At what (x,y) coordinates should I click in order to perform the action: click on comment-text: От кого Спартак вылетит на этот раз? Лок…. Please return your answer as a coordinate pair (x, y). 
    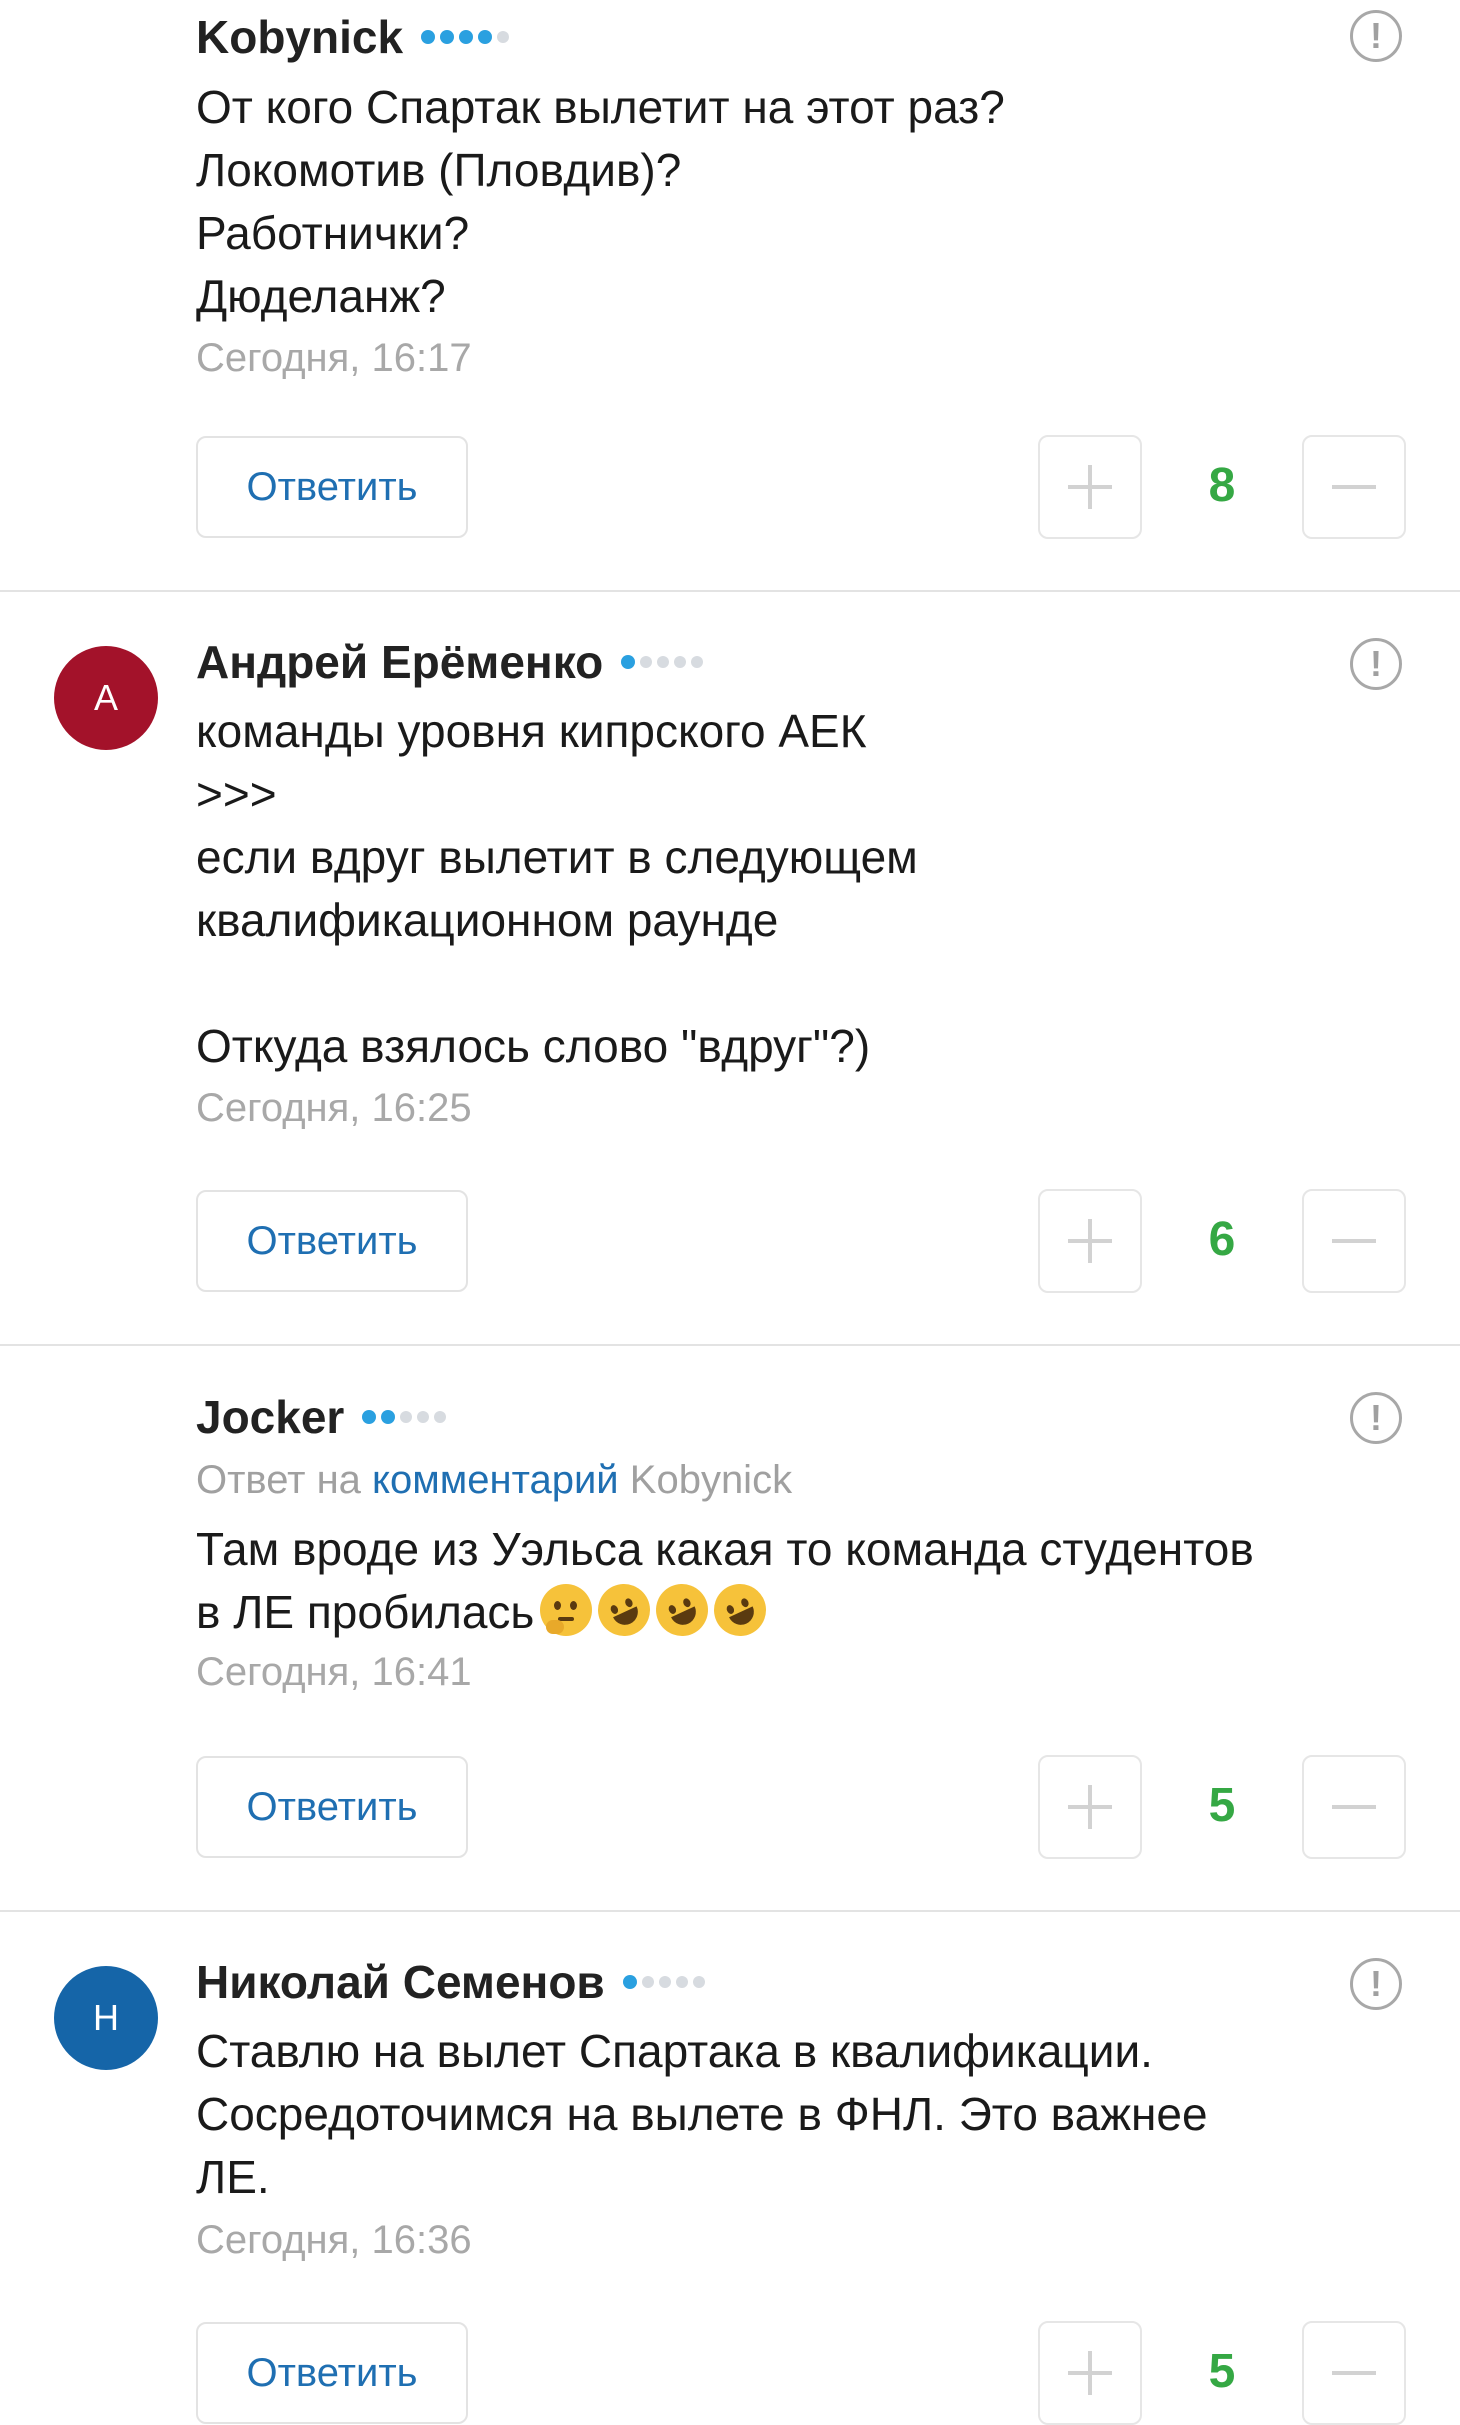
    Looking at the image, I should click on (600, 201).